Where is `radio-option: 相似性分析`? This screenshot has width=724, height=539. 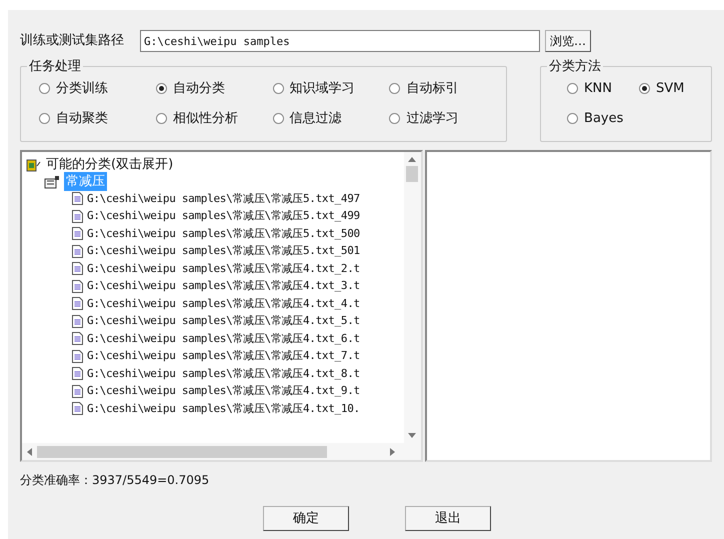 radio-option: 相似性分析 is located at coordinates (214, 118).